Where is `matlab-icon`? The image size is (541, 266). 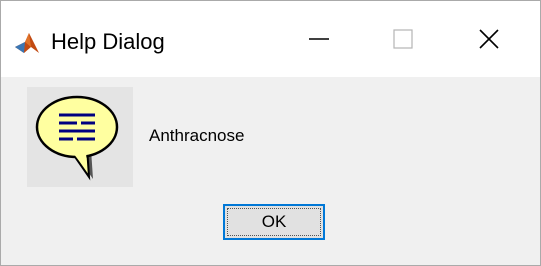
matlab-icon is located at coordinates (27, 43).